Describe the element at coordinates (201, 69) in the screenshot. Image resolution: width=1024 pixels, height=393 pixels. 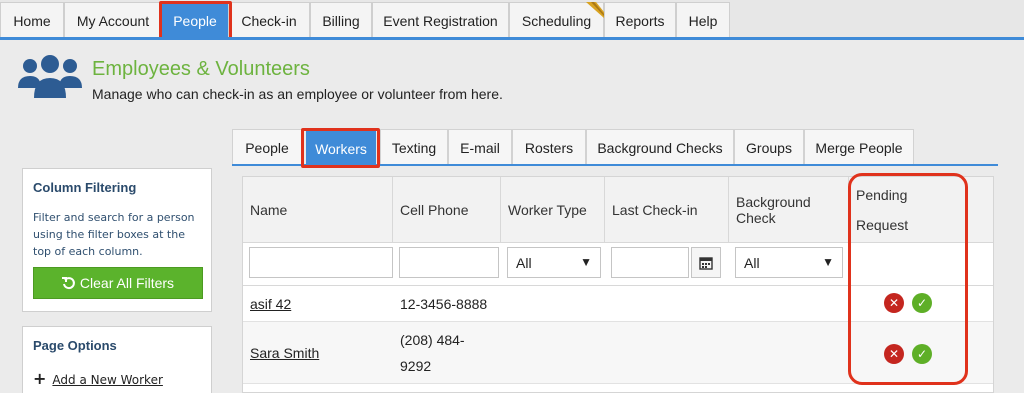
I see `page-title: Employees & Volunteers` at that location.